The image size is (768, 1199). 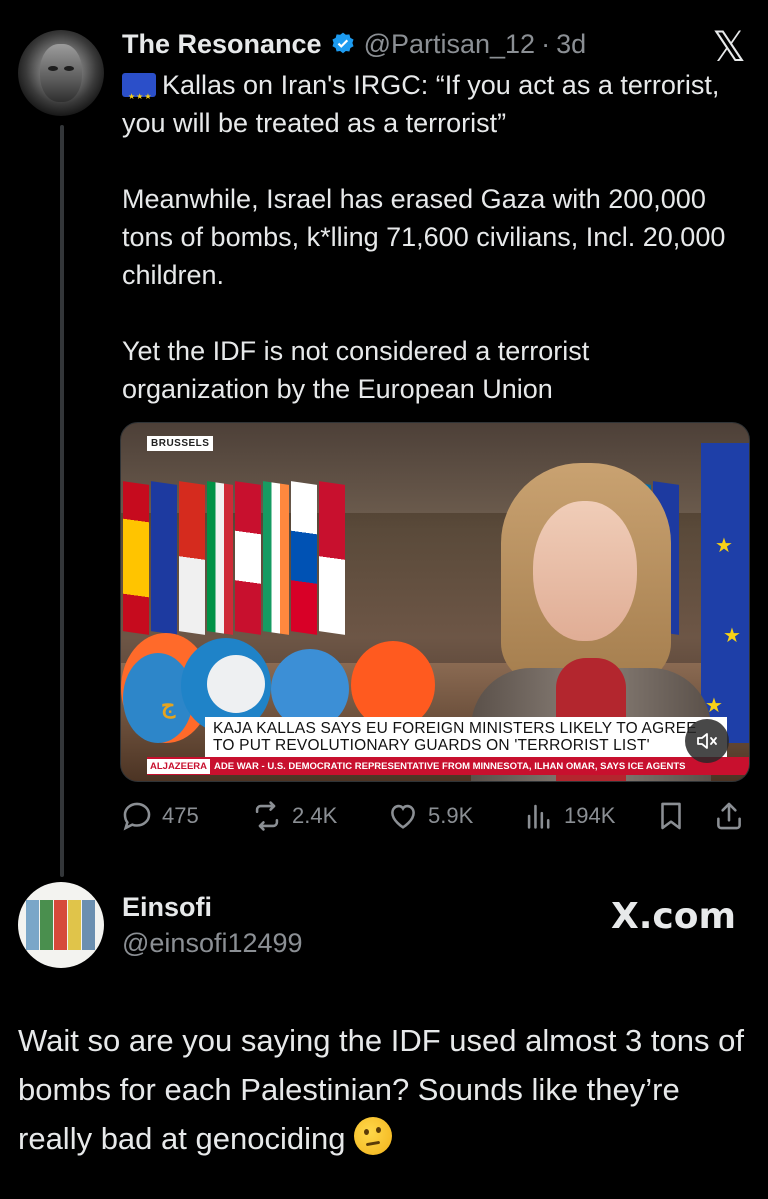 I want to click on share-button, so click(x=733, y=816).